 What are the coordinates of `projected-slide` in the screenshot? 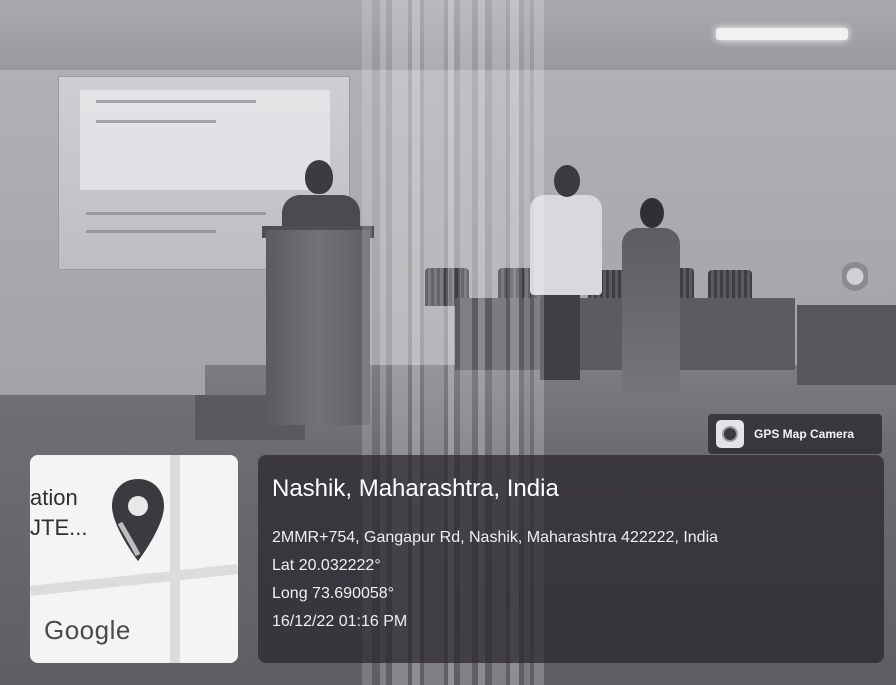 It's located at (205, 140).